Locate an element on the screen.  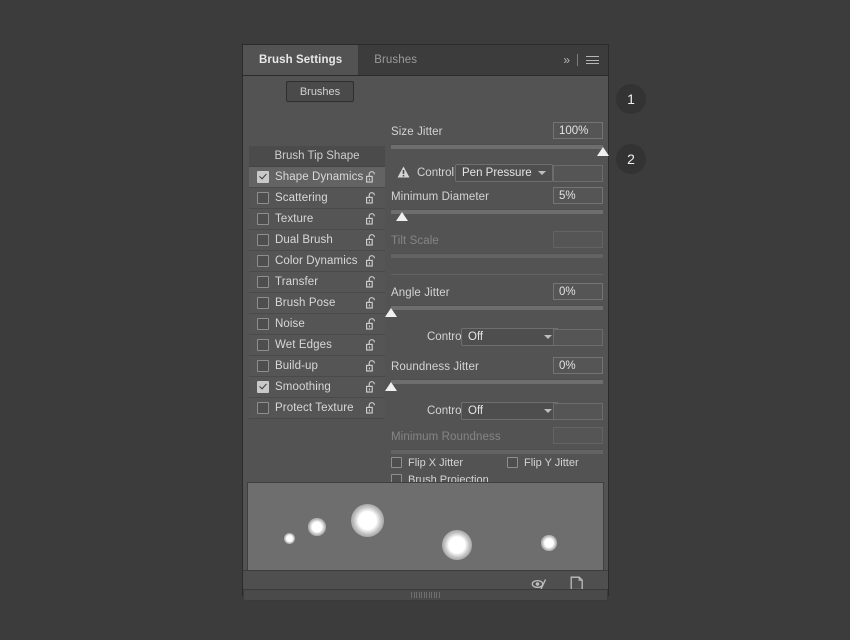
angle-control-select: Off is located at coordinates (510, 337).